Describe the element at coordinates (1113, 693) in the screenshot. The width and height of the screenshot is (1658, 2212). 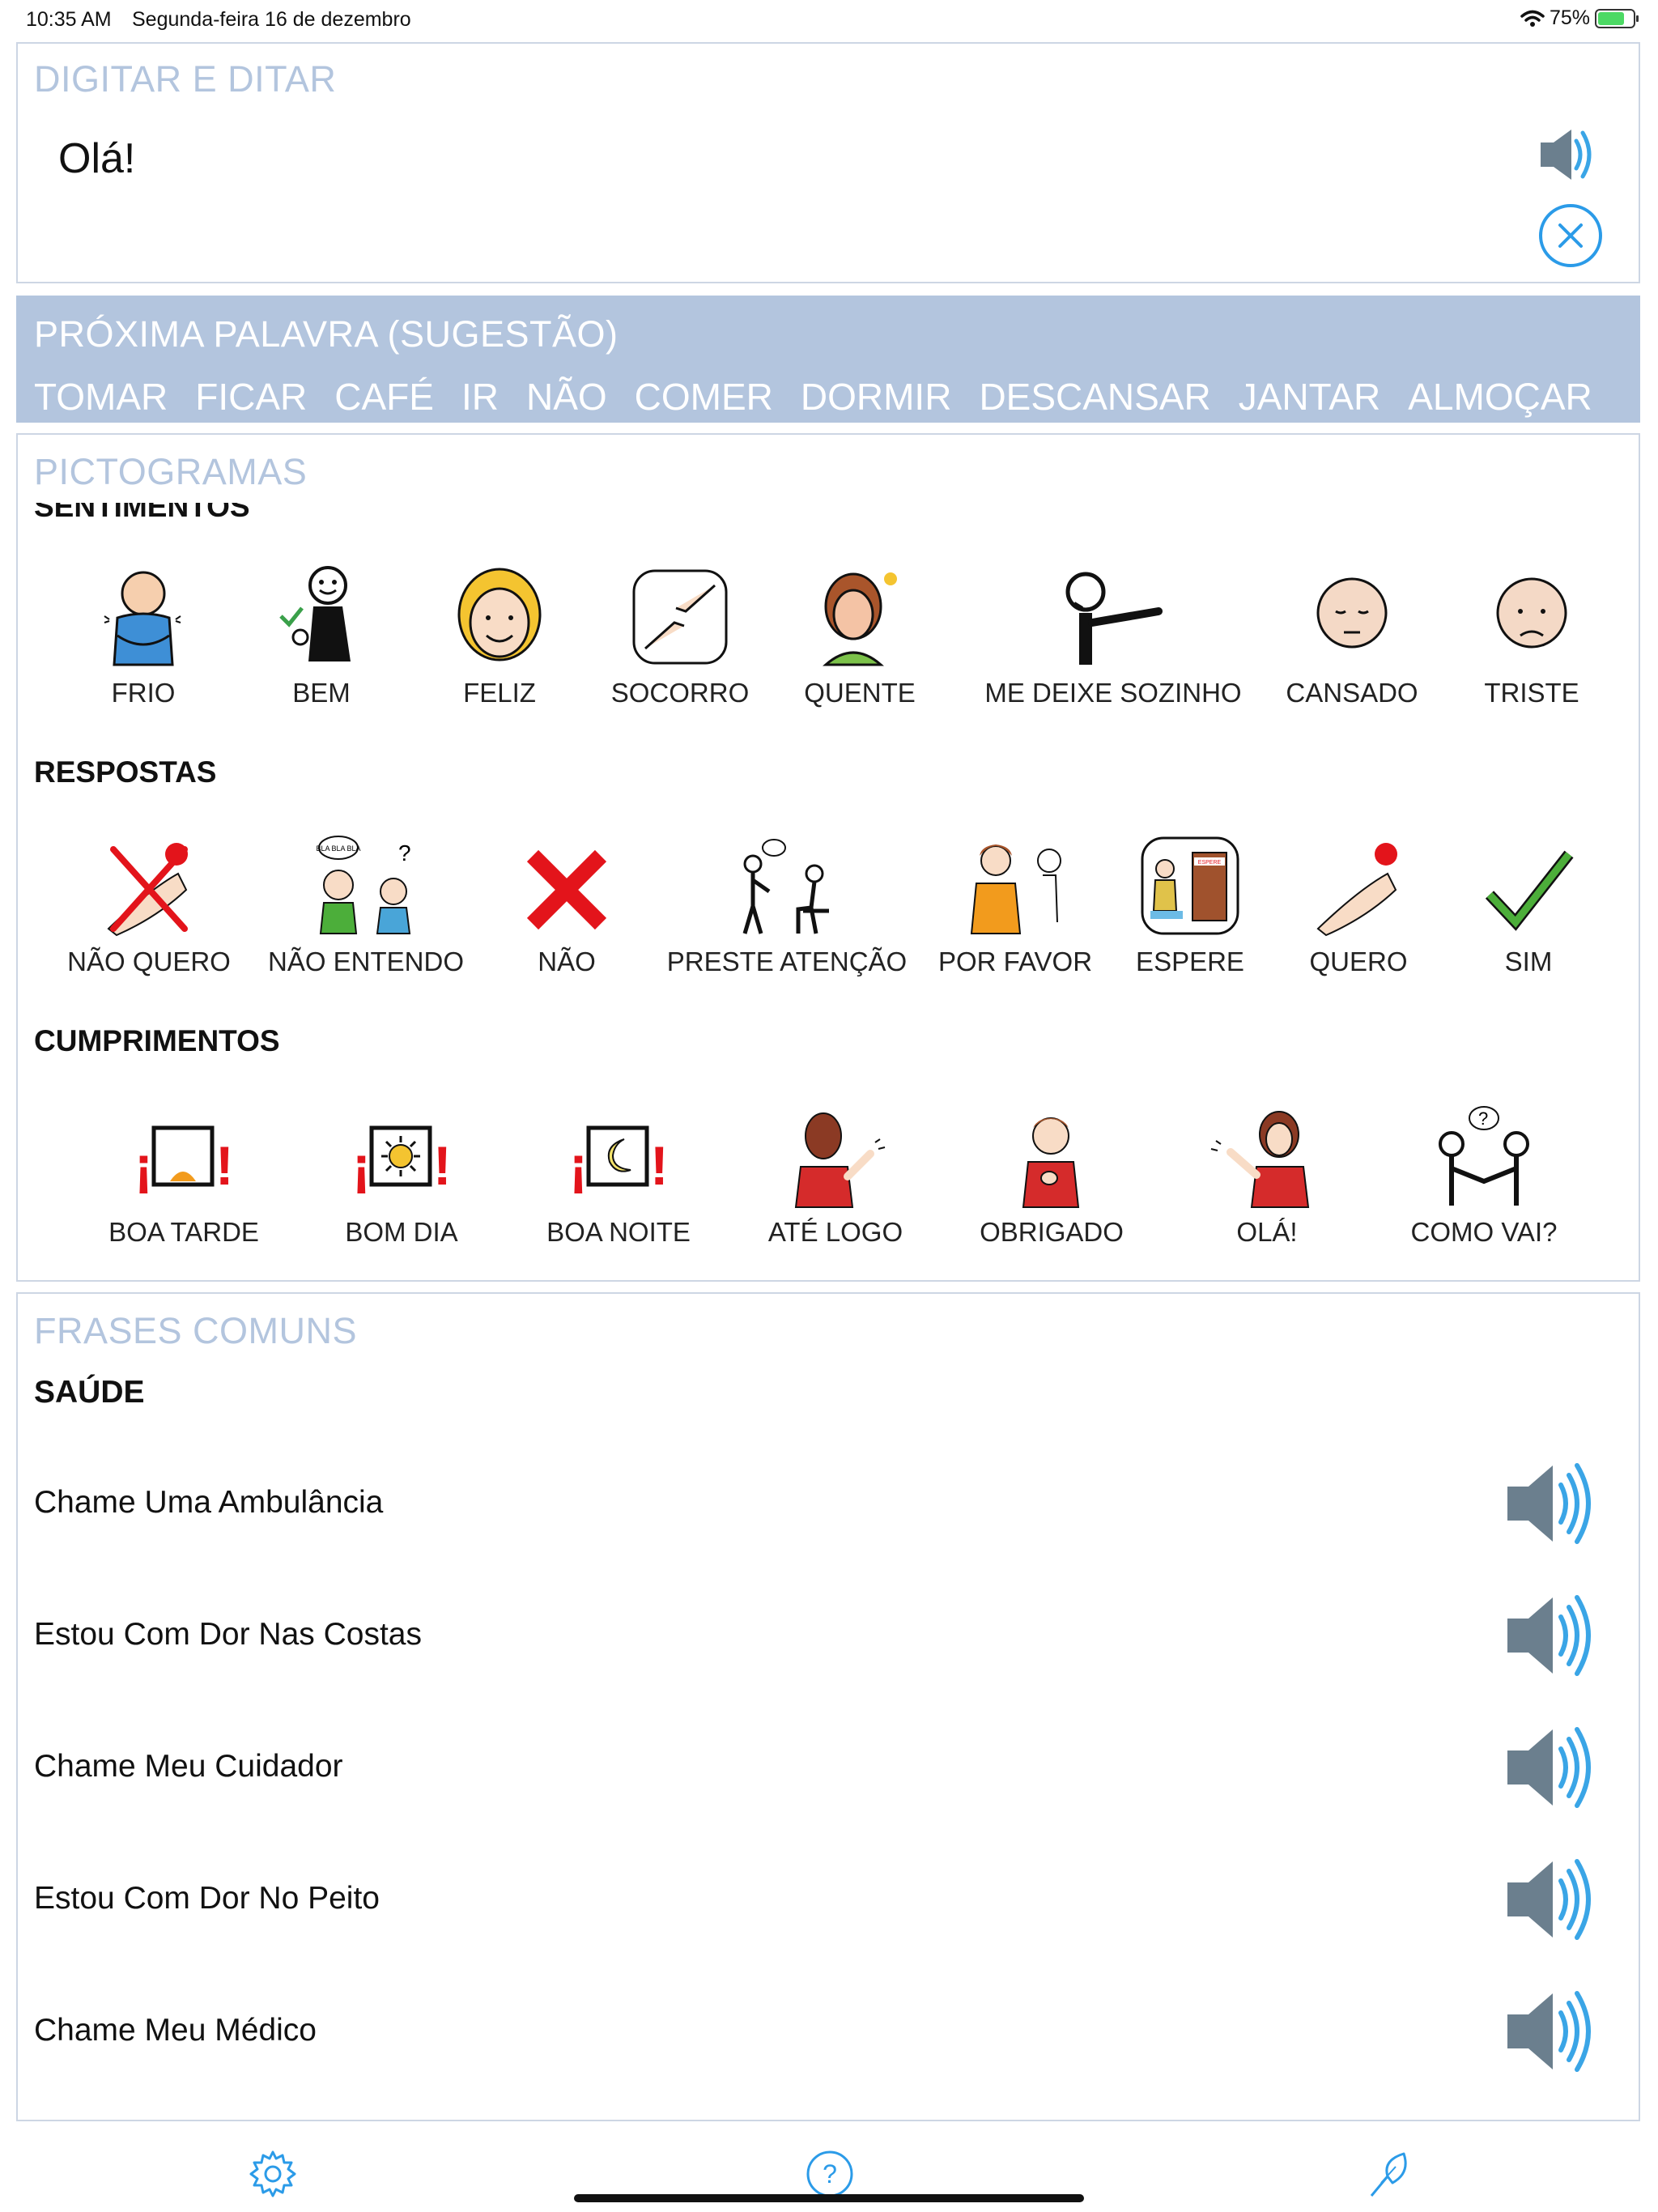
I see `picto-label: ME DEIXE SOZINHO` at that location.